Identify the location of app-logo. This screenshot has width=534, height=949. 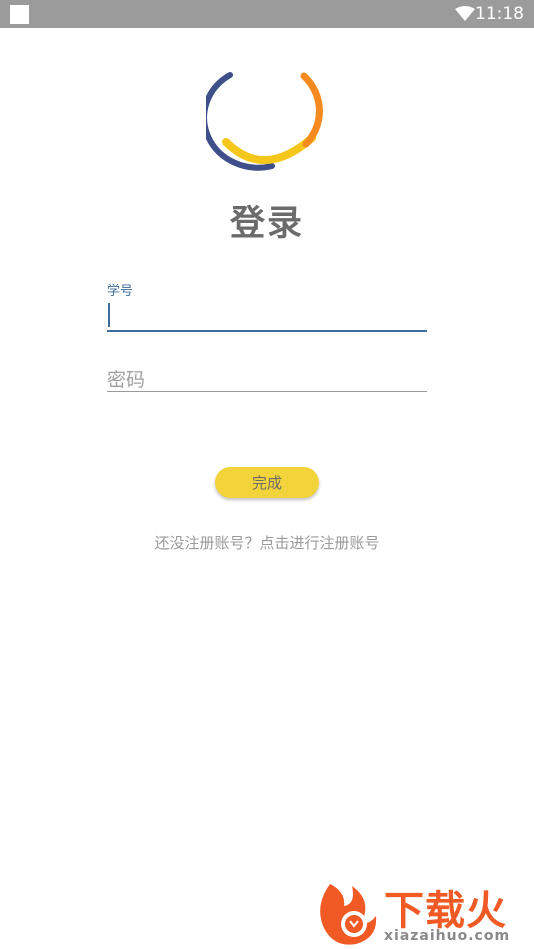
(264, 121).